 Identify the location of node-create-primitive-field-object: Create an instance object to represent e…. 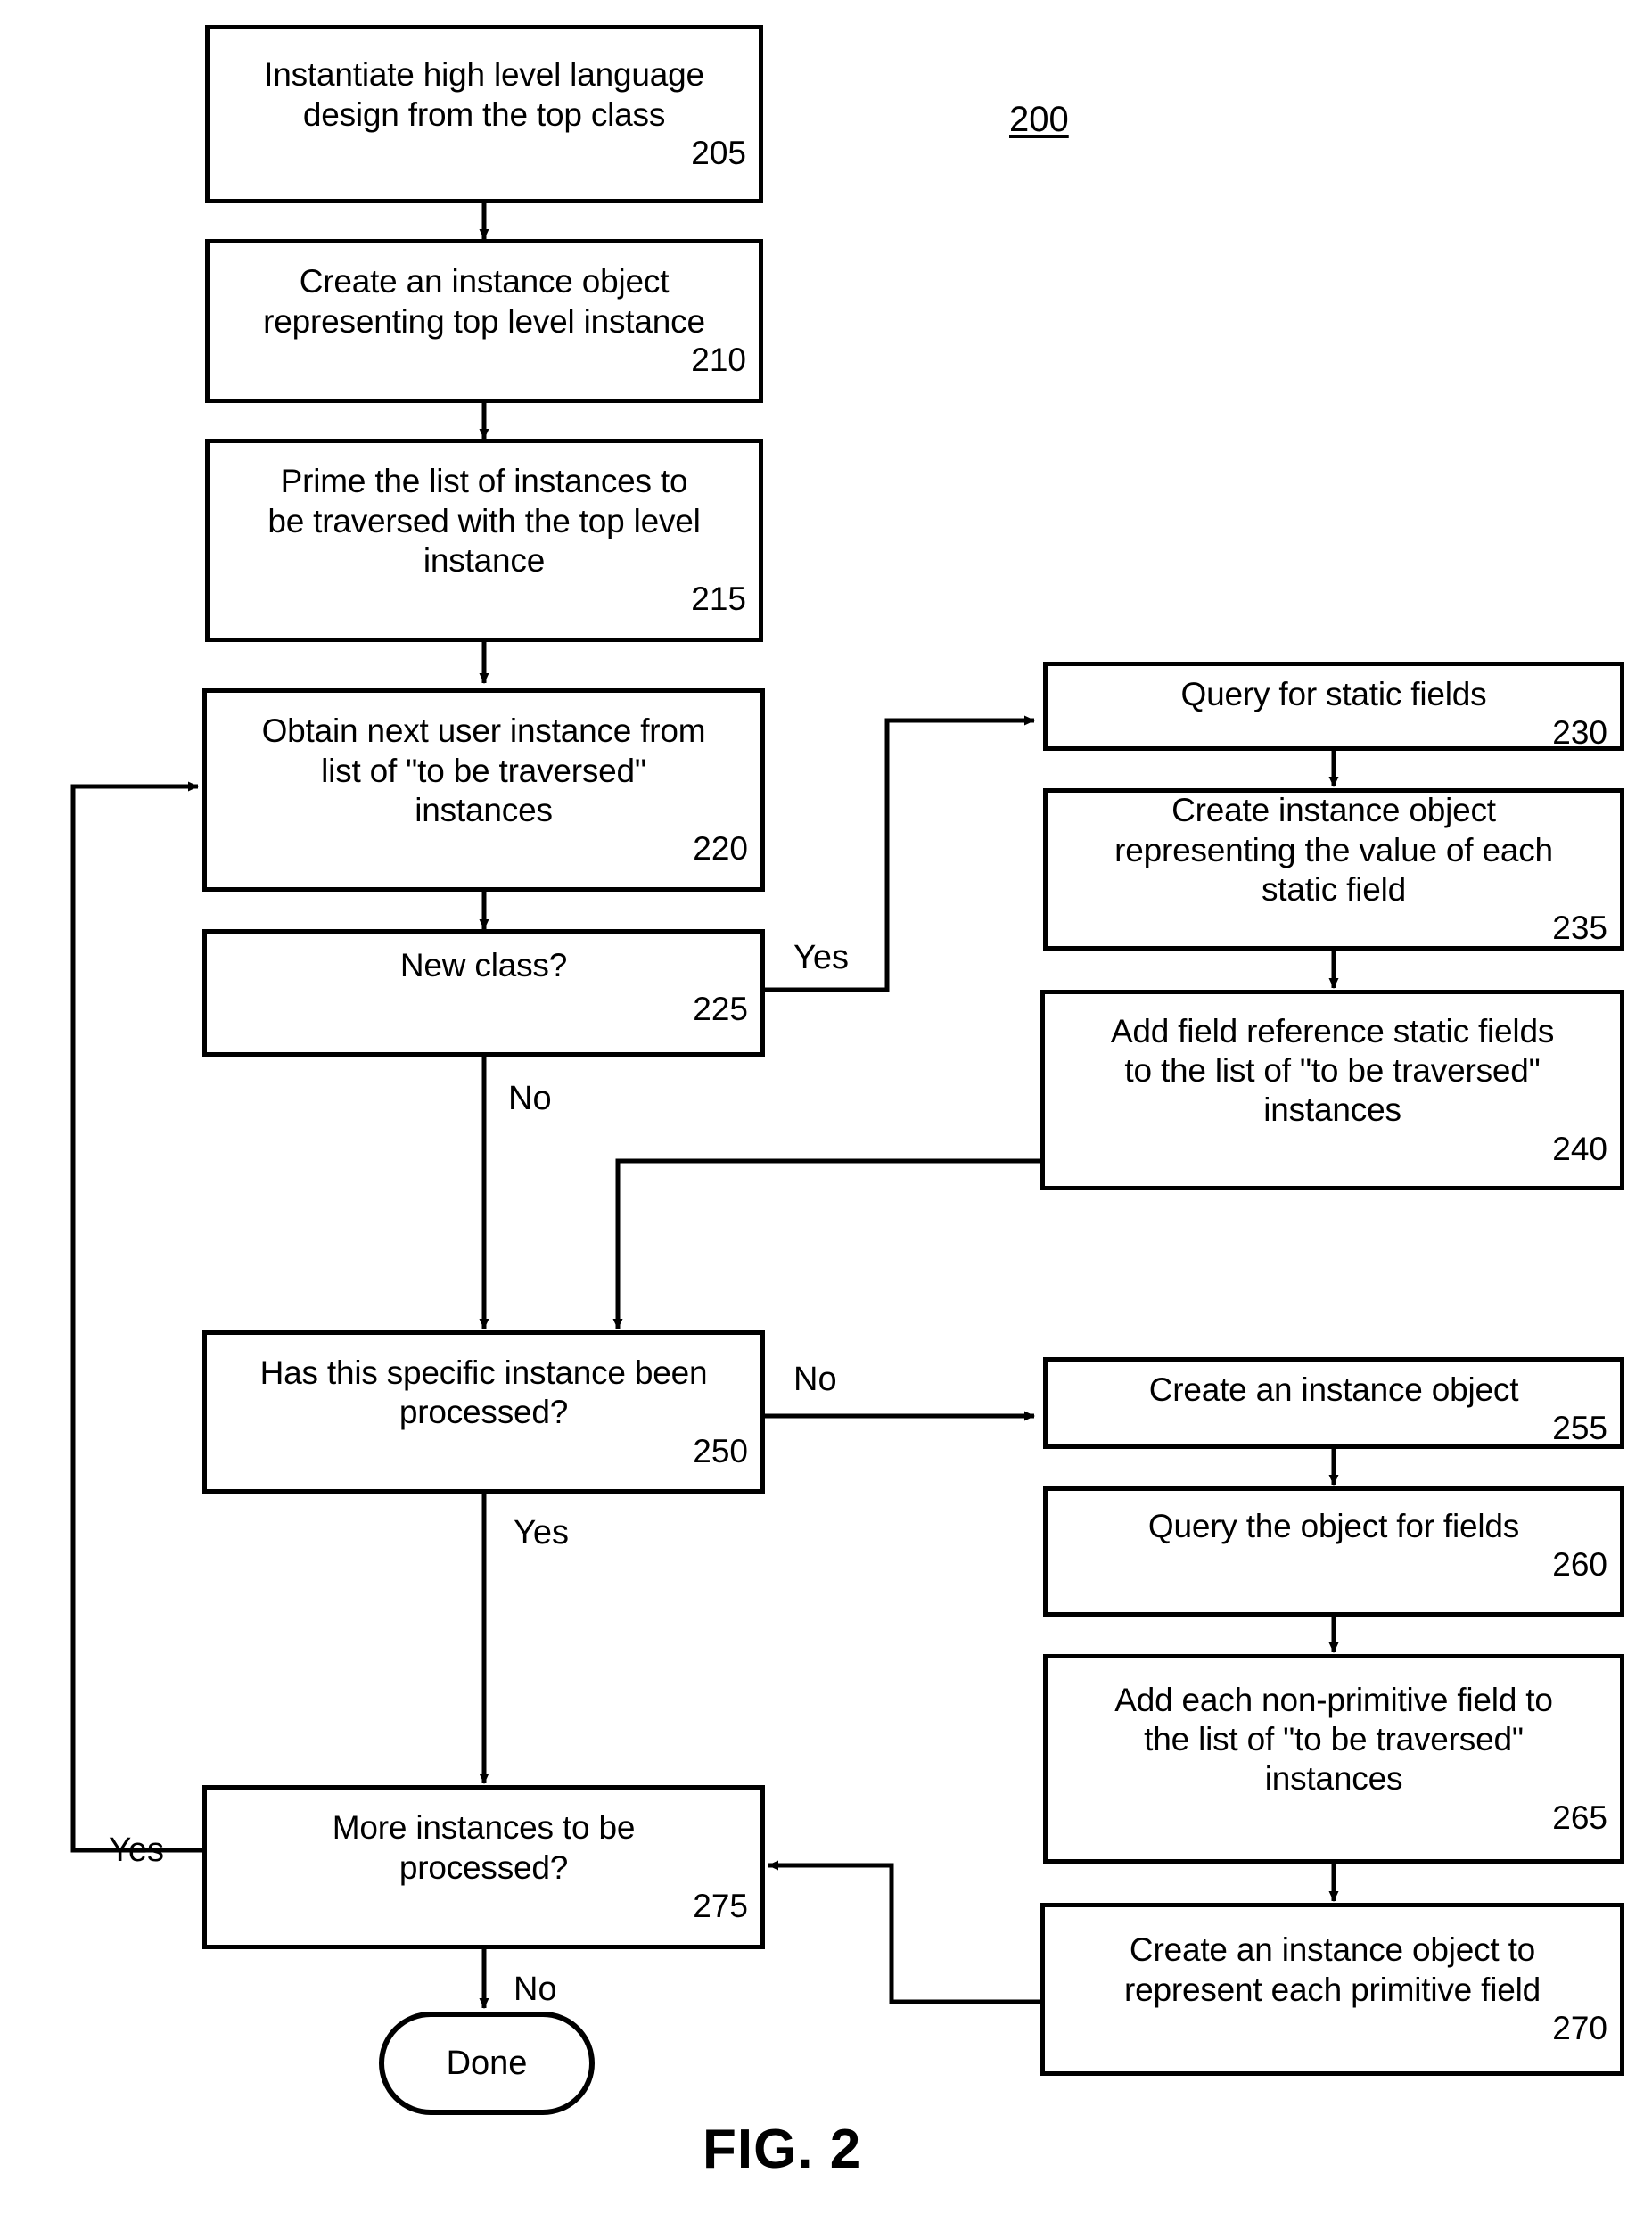
(1332, 1989).